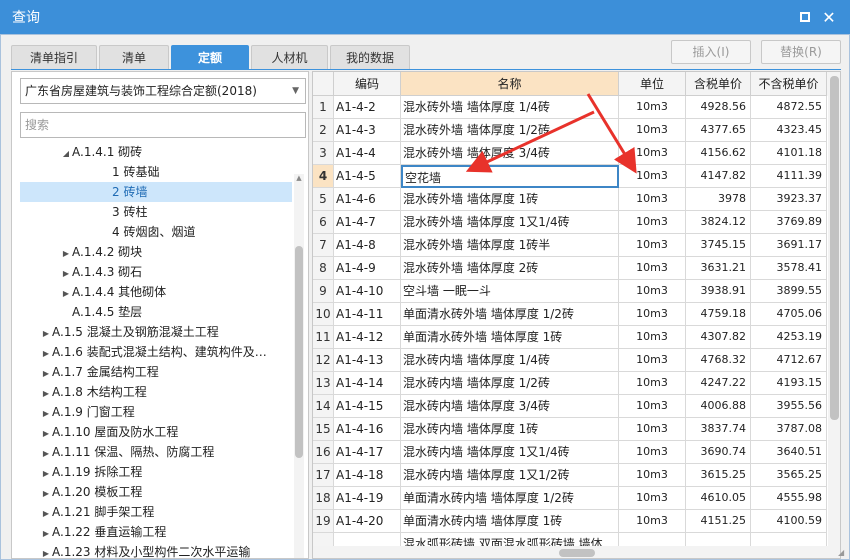 The width and height of the screenshot is (850, 560). I want to click on tree-item: ▶ A.1.4.2 砌块, so click(156, 252).